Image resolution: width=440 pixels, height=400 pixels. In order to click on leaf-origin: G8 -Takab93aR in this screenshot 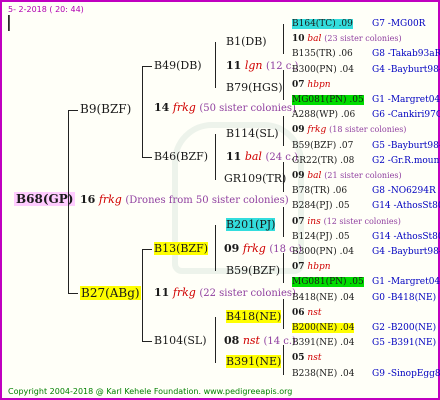, I will do `click(406, 54)`.